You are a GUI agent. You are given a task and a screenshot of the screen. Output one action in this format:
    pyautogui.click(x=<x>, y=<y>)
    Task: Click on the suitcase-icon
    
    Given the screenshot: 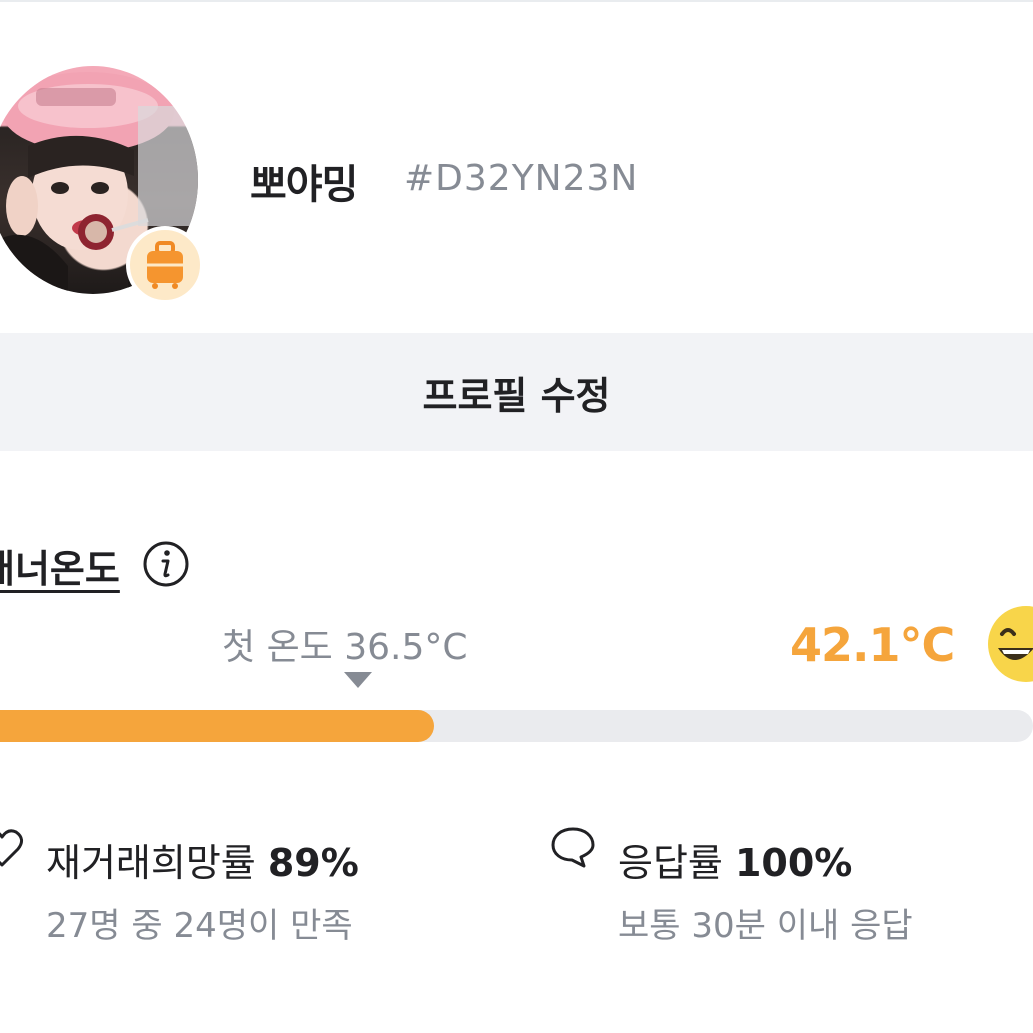 What is the action you would take?
    pyautogui.click(x=165, y=265)
    